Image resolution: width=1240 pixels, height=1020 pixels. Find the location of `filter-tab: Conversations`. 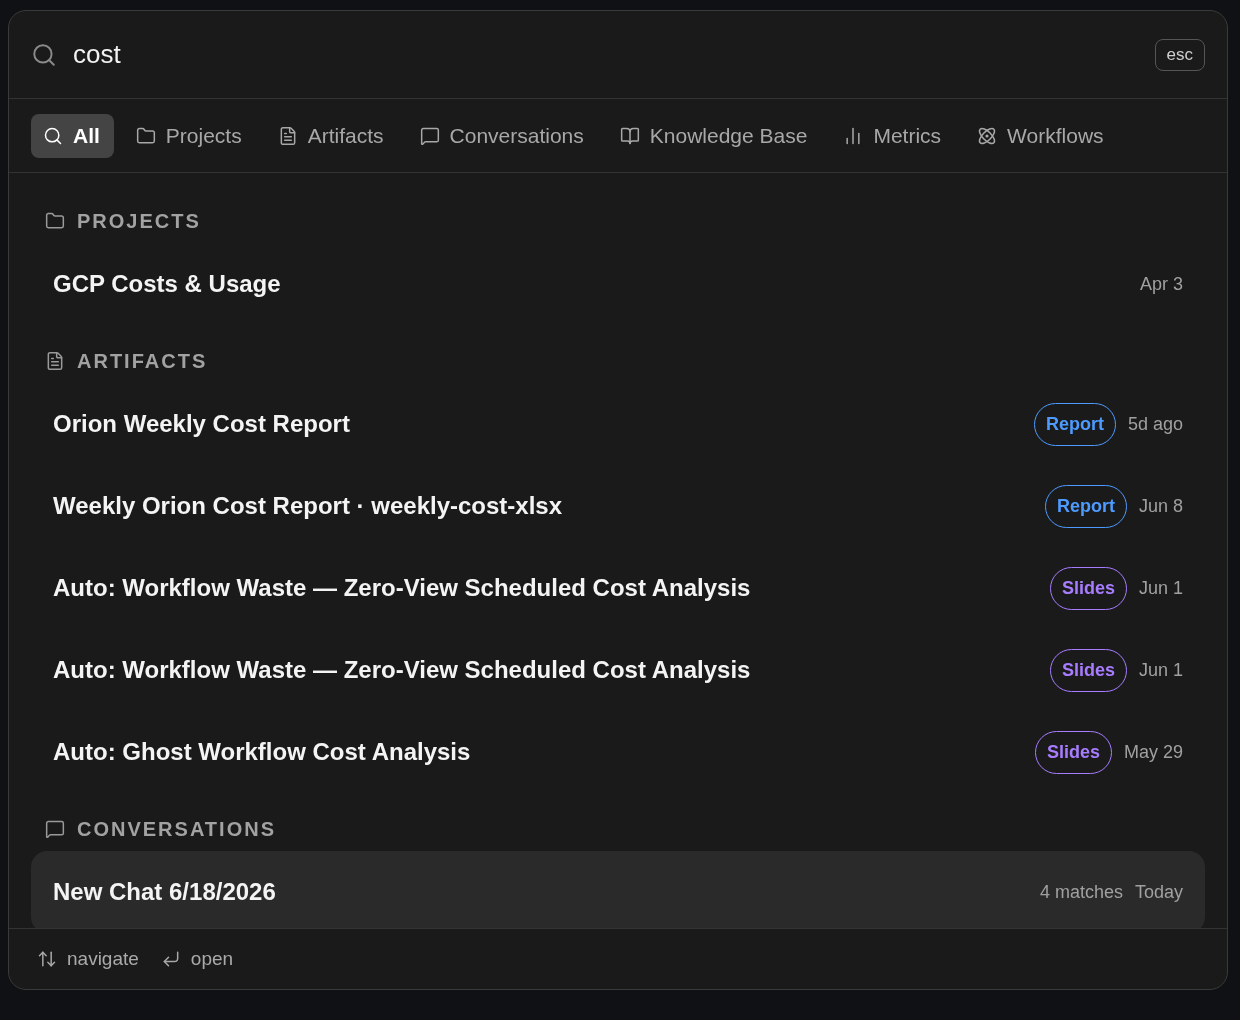

filter-tab: Conversations is located at coordinates (502, 135).